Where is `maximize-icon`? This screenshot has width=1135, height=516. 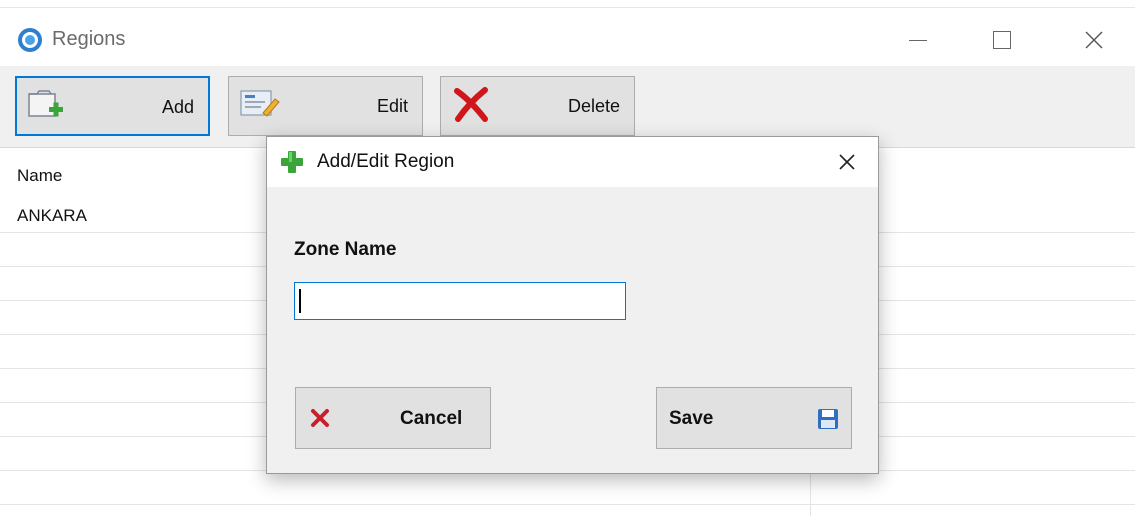
maximize-icon is located at coordinates (1002, 40).